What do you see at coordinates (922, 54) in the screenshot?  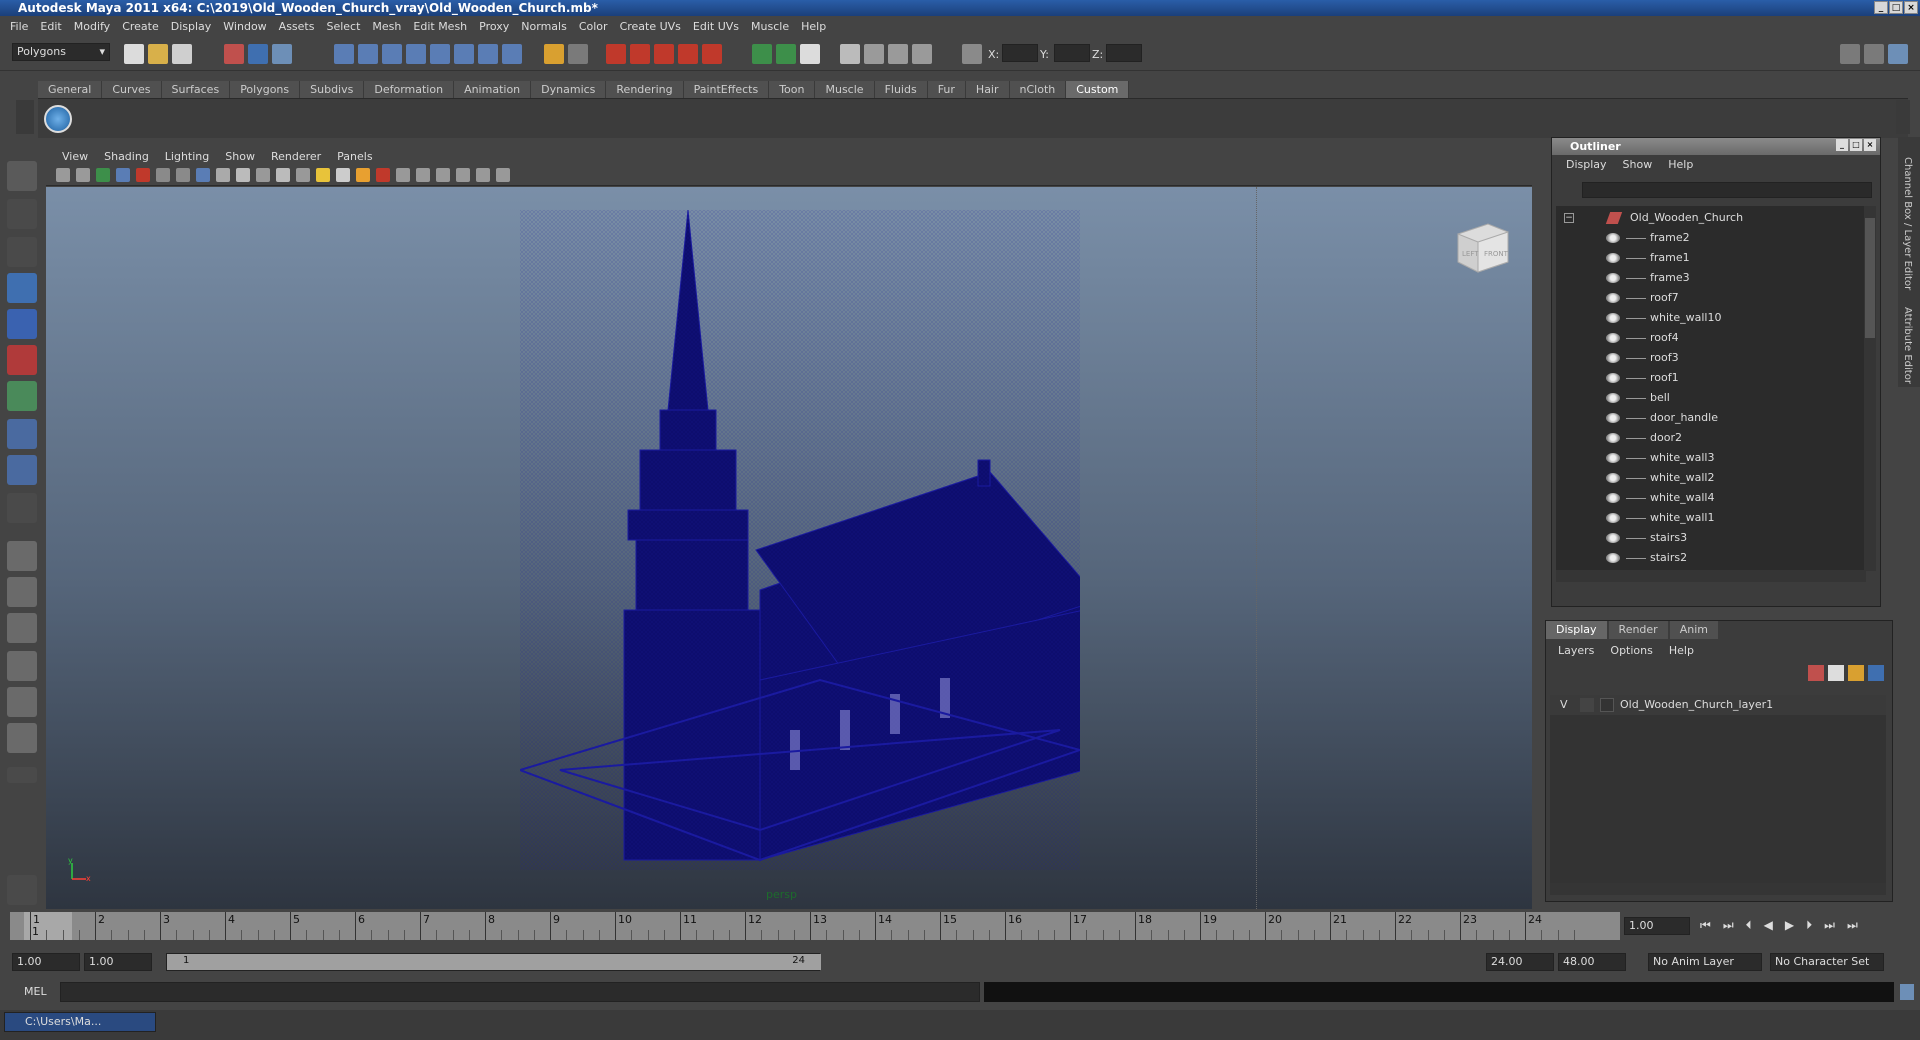 I see `batch-render-icon` at bounding box center [922, 54].